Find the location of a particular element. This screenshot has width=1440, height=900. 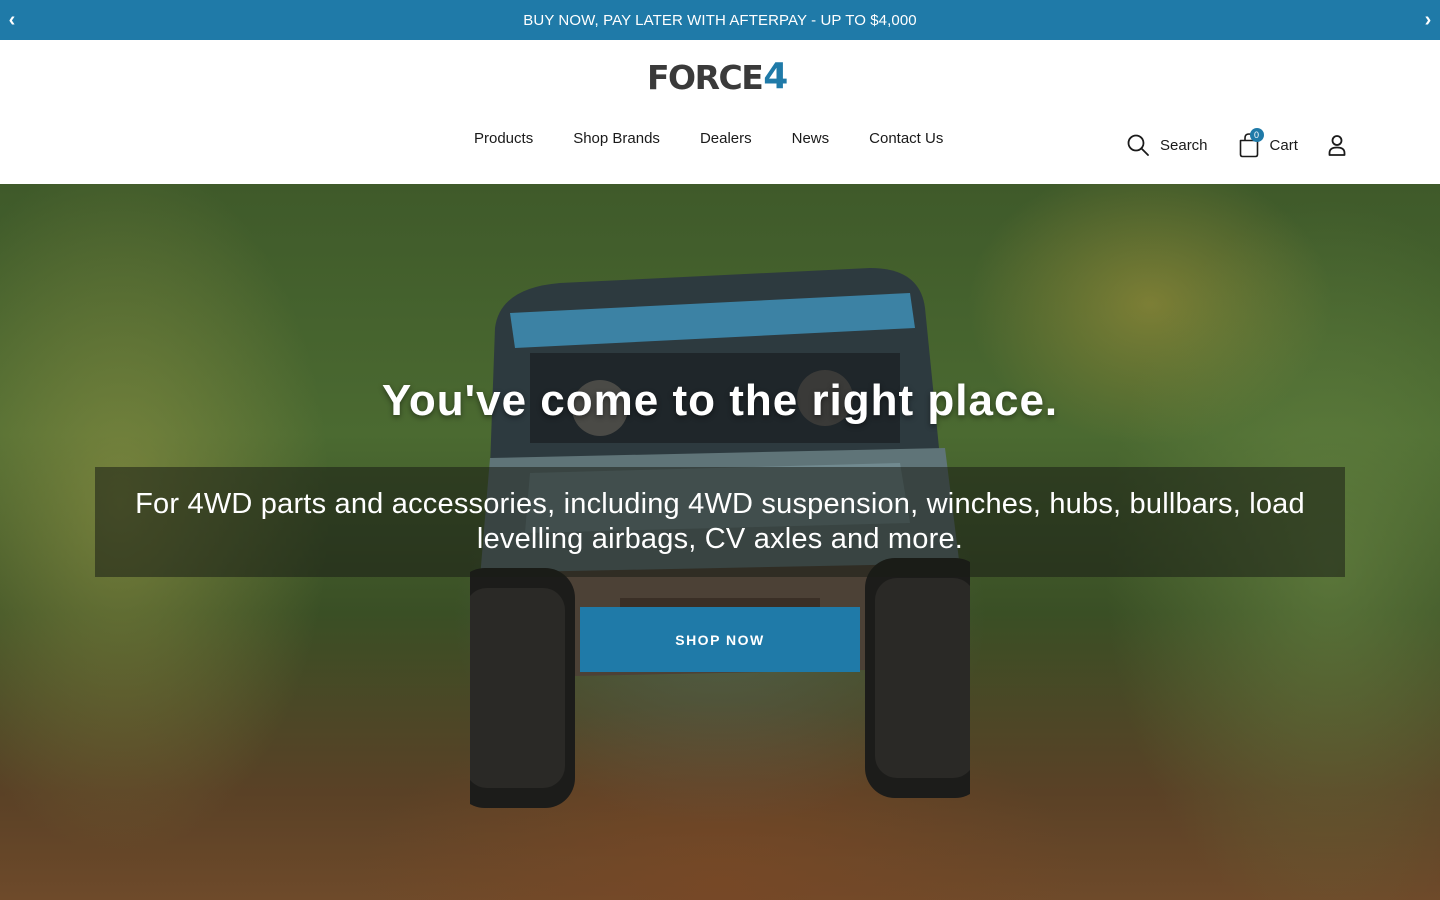

search-label: Search is located at coordinates (1184, 145).